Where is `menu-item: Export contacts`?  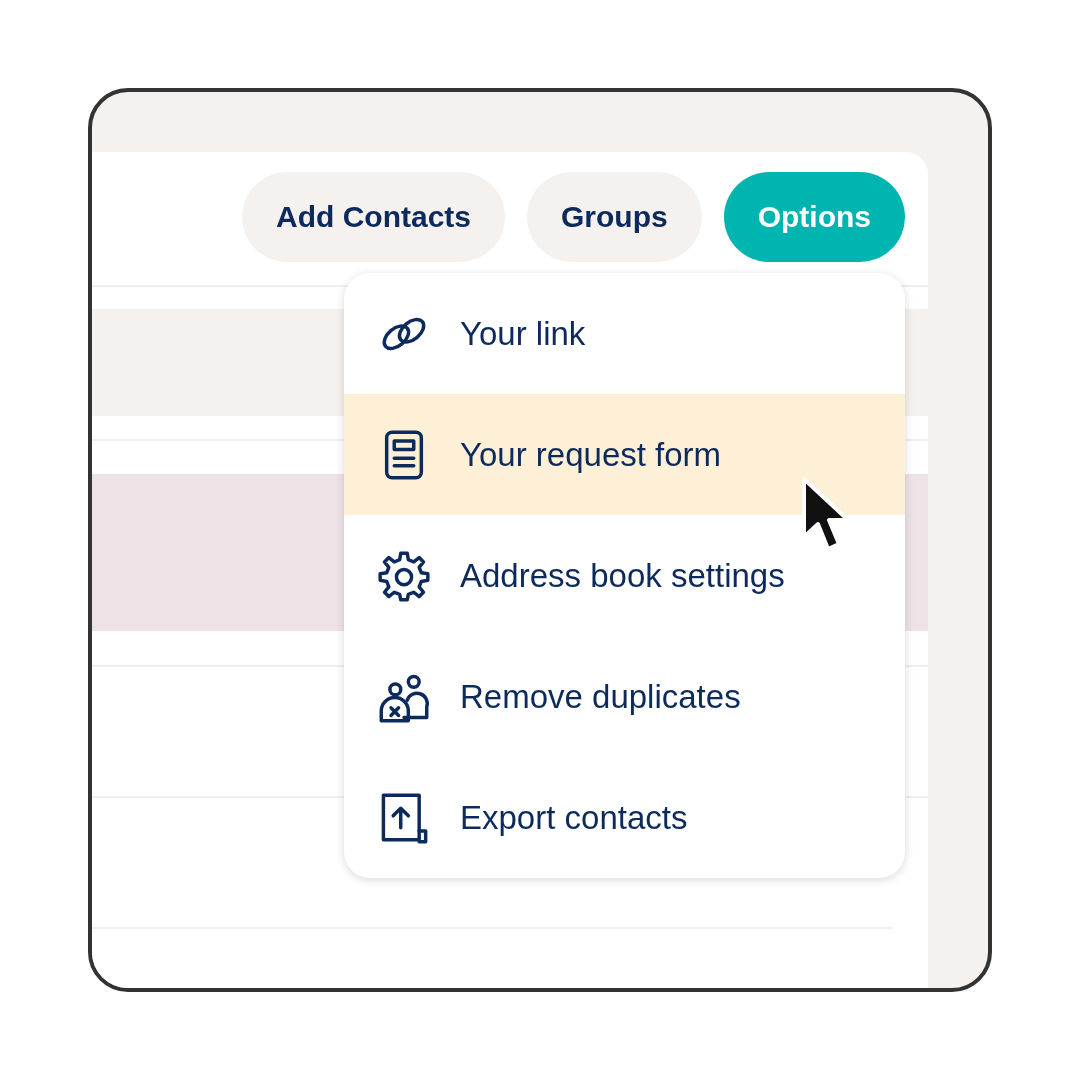
menu-item: Export contacts is located at coordinates (624, 817).